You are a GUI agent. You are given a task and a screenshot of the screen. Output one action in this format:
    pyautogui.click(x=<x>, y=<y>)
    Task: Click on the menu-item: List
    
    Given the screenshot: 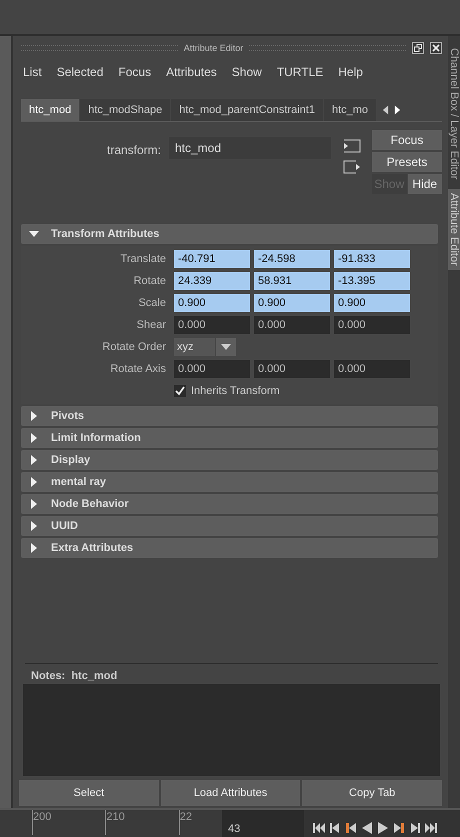 What is the action you would take?
    pyautogui.click(x=32, y=75)
    